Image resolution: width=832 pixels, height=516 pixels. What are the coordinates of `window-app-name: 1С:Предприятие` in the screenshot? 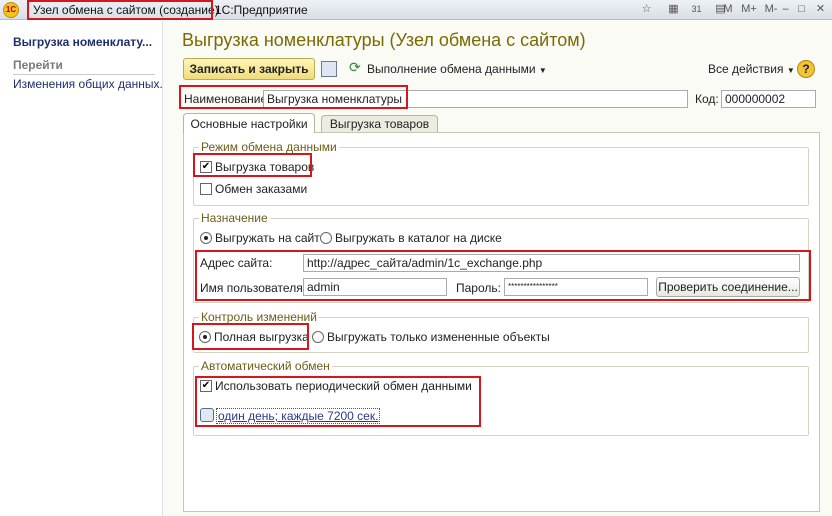 It's located at (261, 10).